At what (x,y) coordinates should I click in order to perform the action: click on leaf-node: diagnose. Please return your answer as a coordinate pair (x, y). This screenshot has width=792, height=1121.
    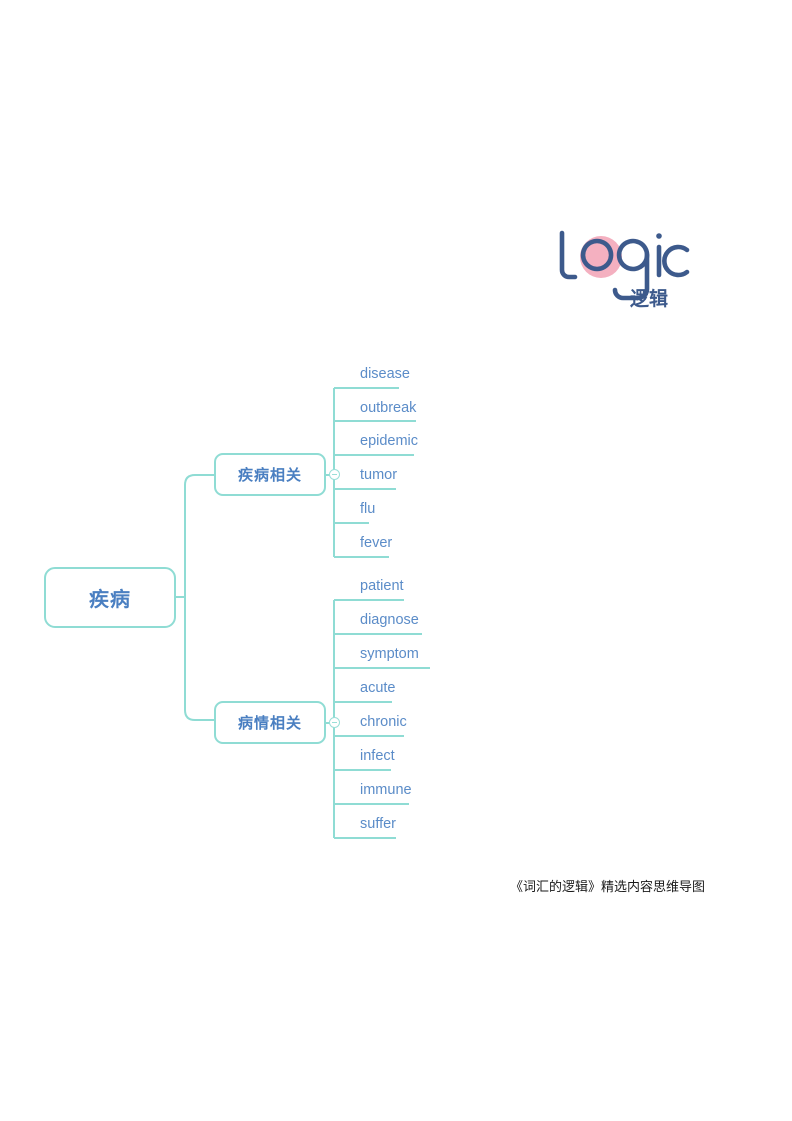
    Looking at the image, I should click on (389, 620).